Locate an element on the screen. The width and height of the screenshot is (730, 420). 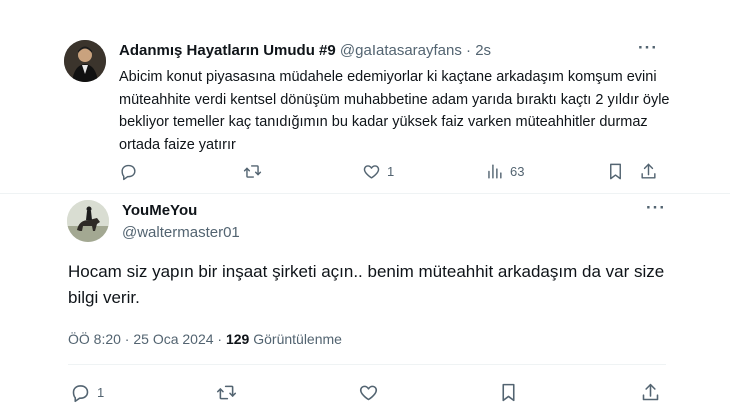
tweet-meta: ÖÖ 8:20 · 25 Oca 2024 · 129 Görüntülenme is located at coordinates (205, 339).